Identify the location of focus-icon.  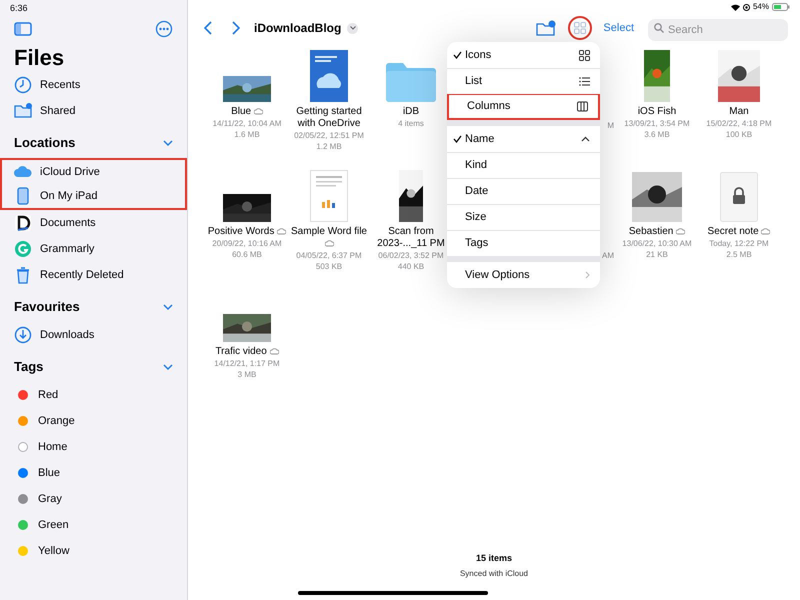
(746, 7).